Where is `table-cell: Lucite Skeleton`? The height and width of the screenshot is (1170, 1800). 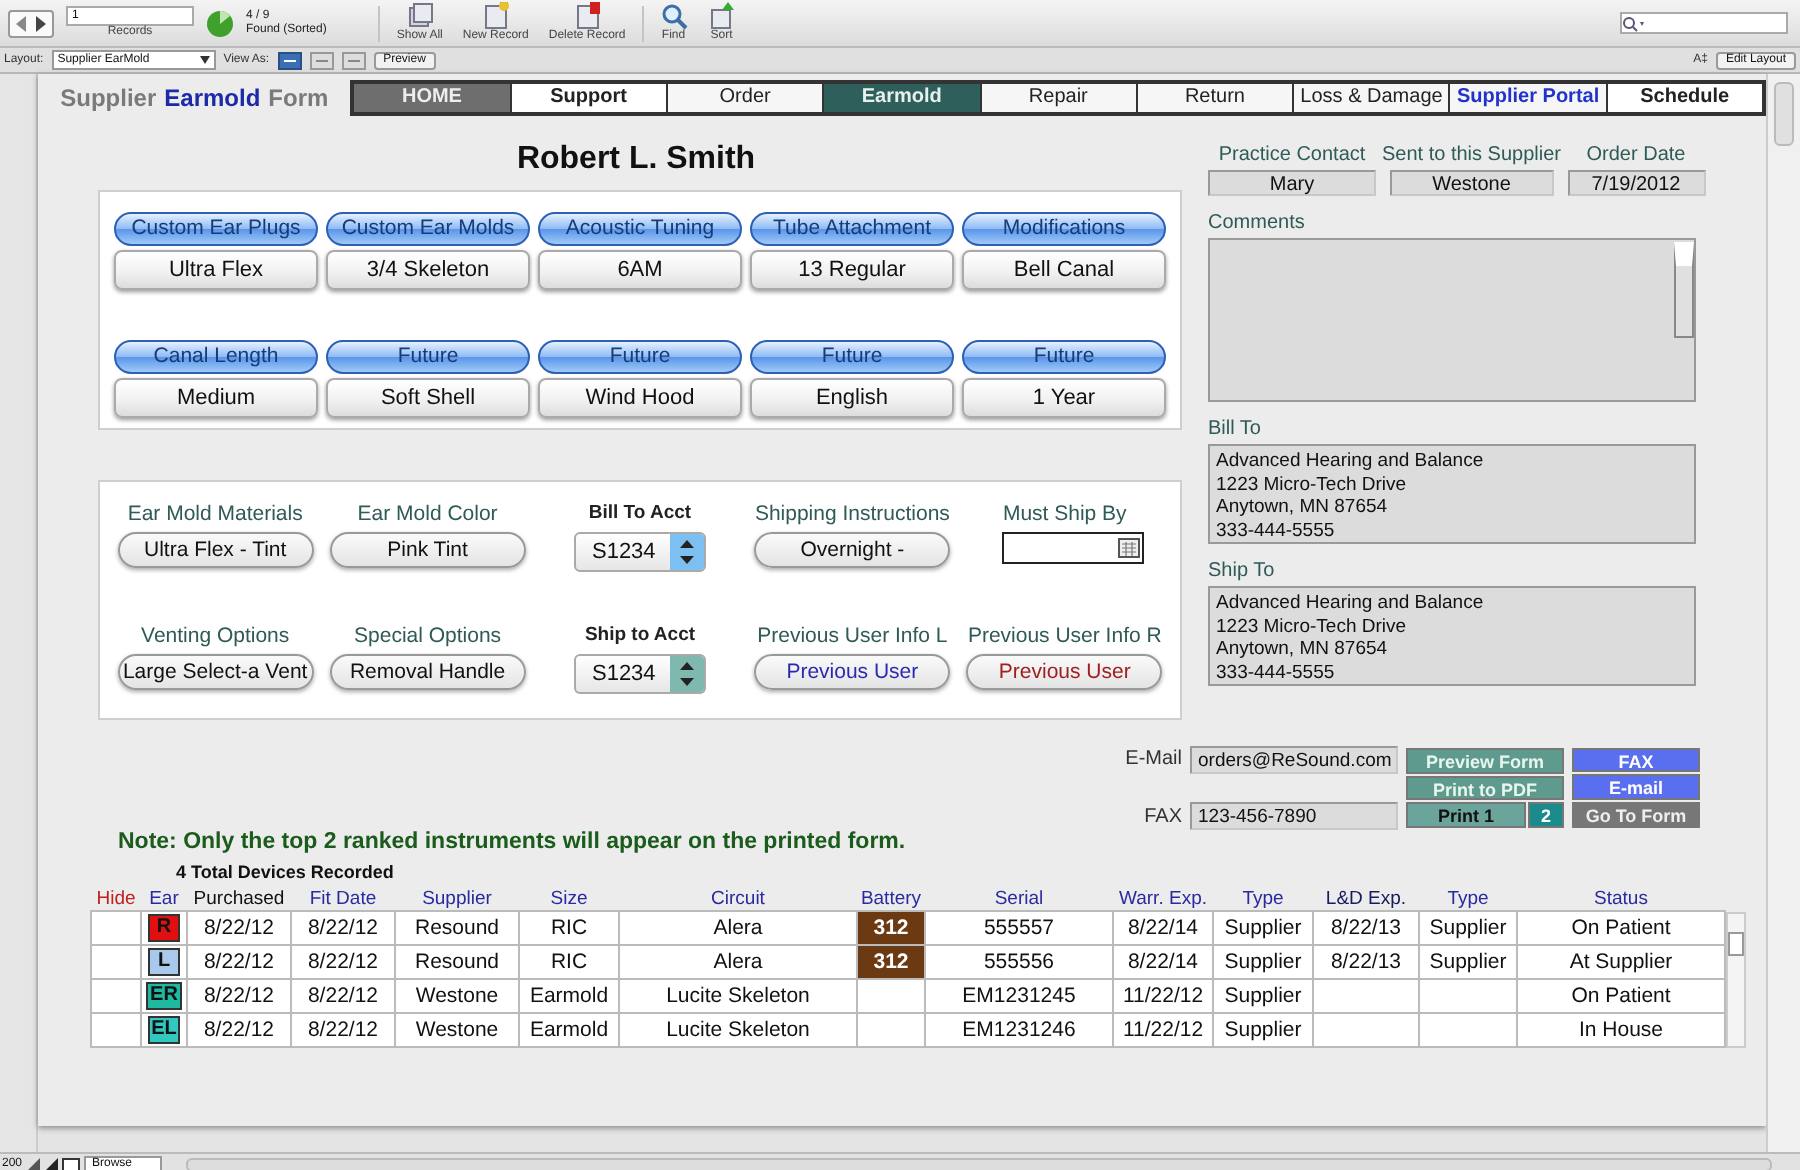 table-cell: Lucite Skeleton is located at coordinates (738, 996).